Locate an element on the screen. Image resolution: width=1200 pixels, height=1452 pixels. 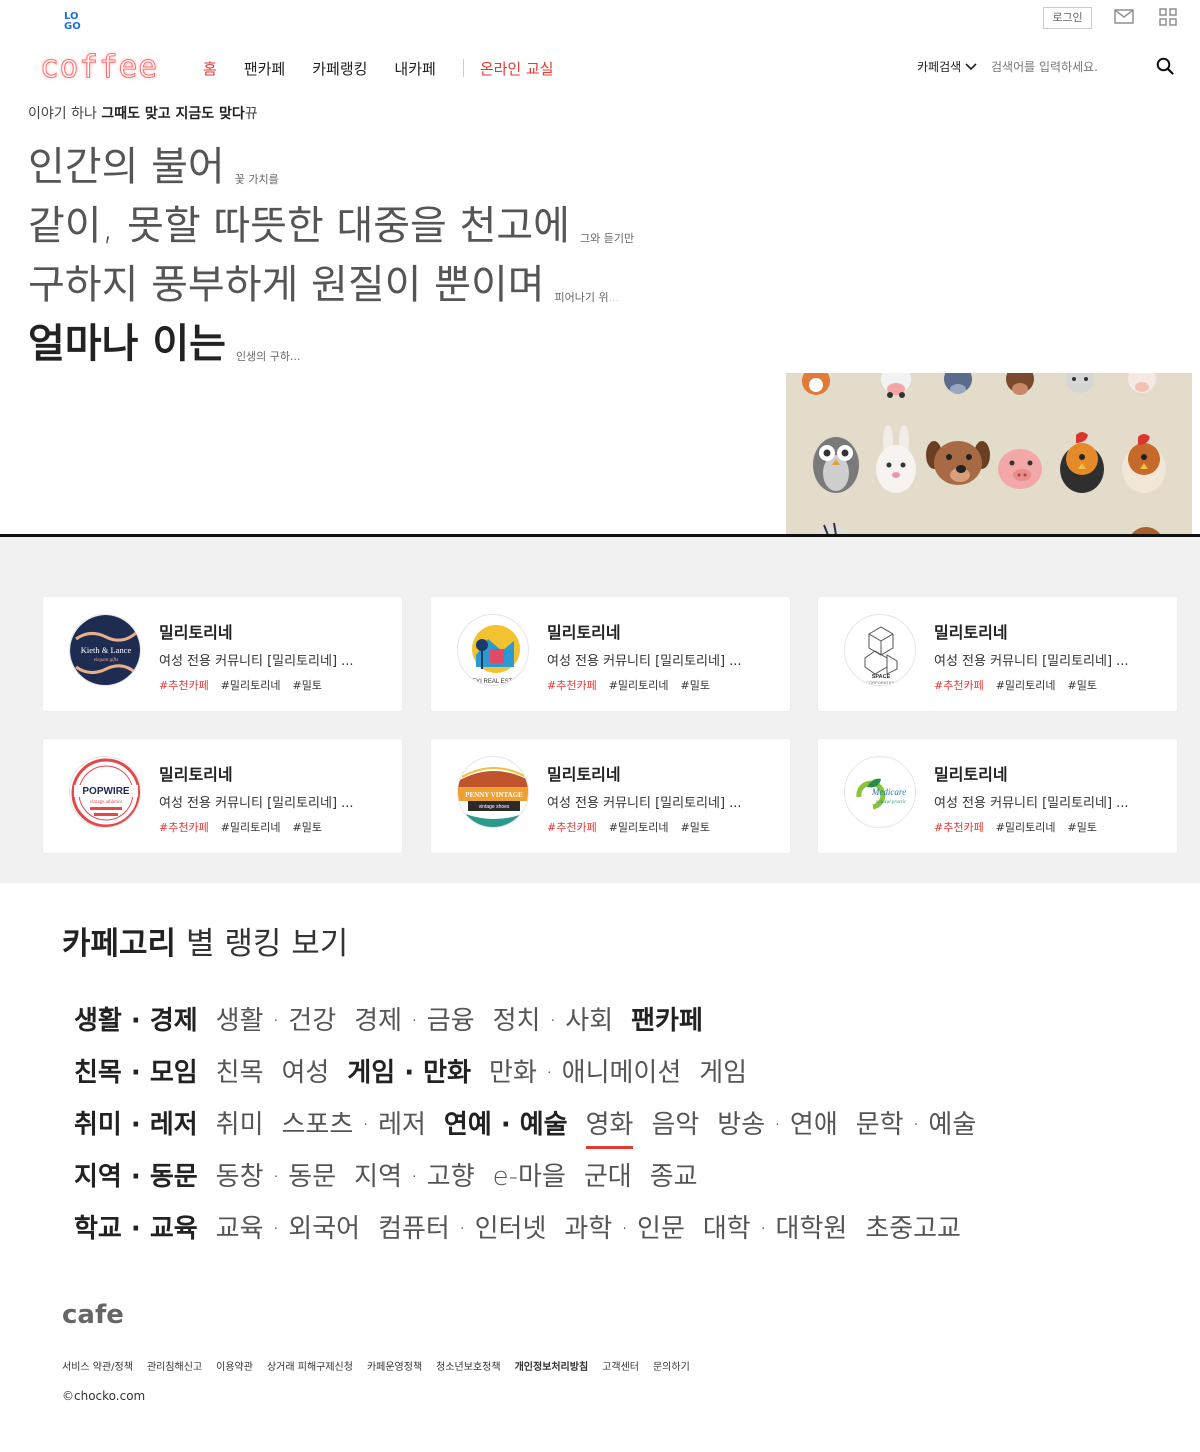
category-heading: 지역 · 동문 is located at coordinates (136, 1174).